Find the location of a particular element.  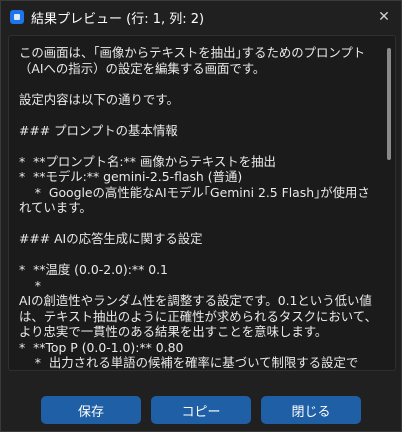

window-title: 結果プレビュー (行: 1, 列: 2) is located at coordinates (118, 19).